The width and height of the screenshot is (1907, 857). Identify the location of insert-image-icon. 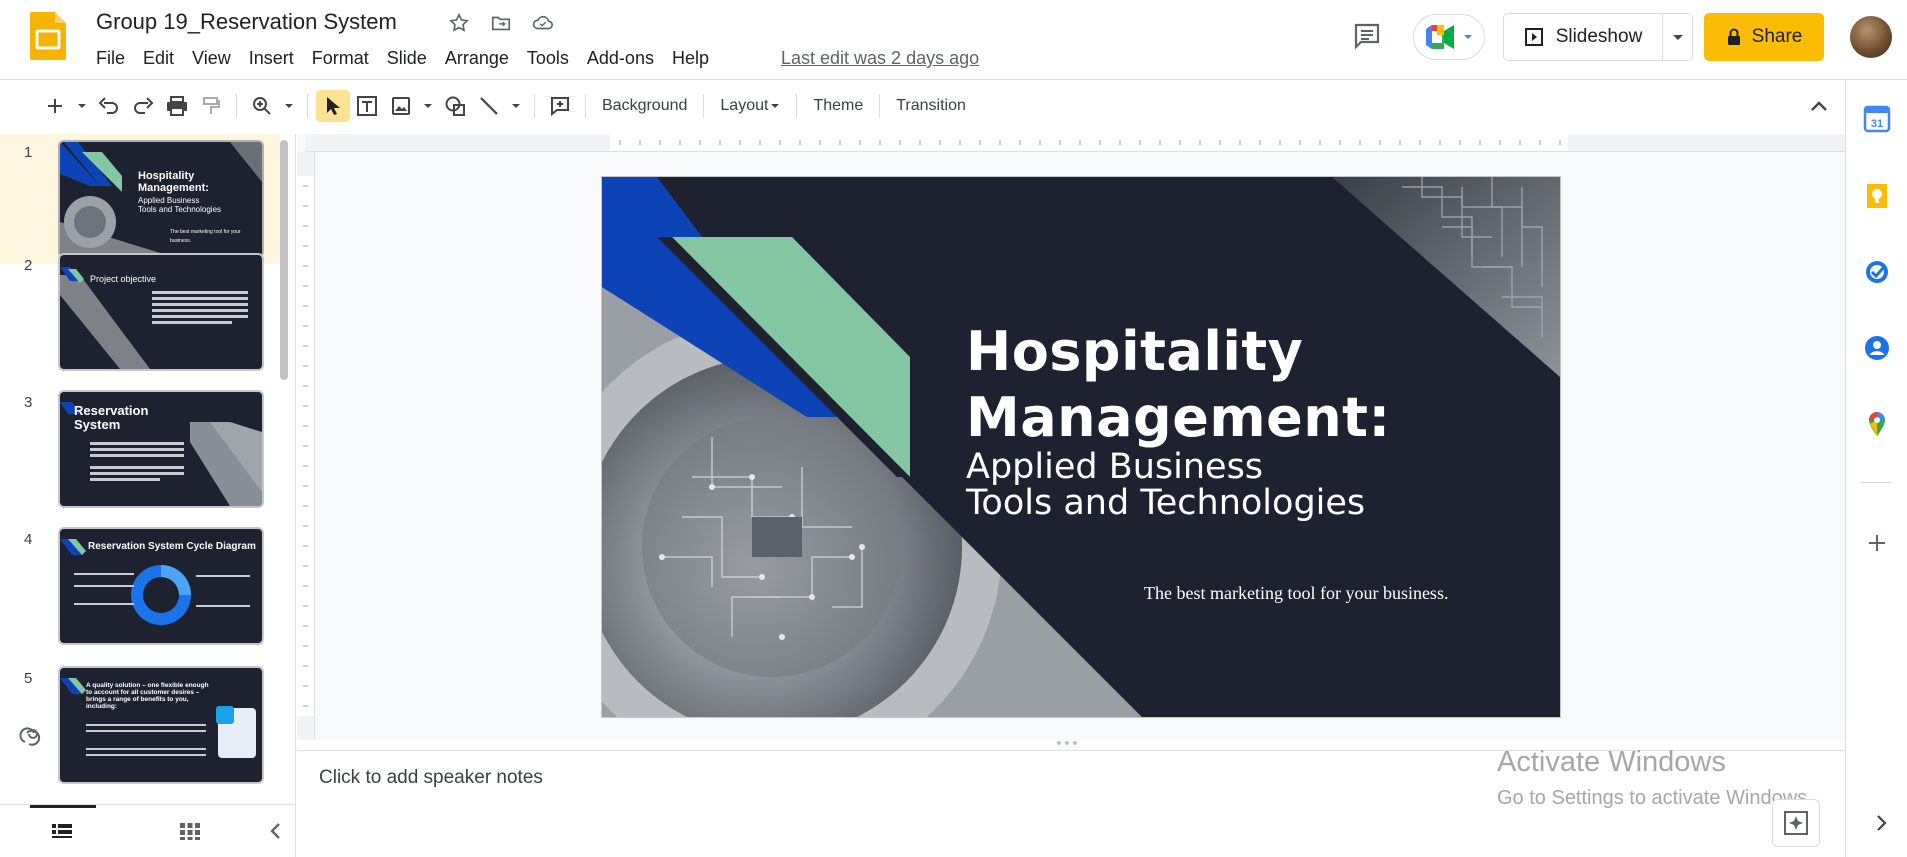
(401, 106).